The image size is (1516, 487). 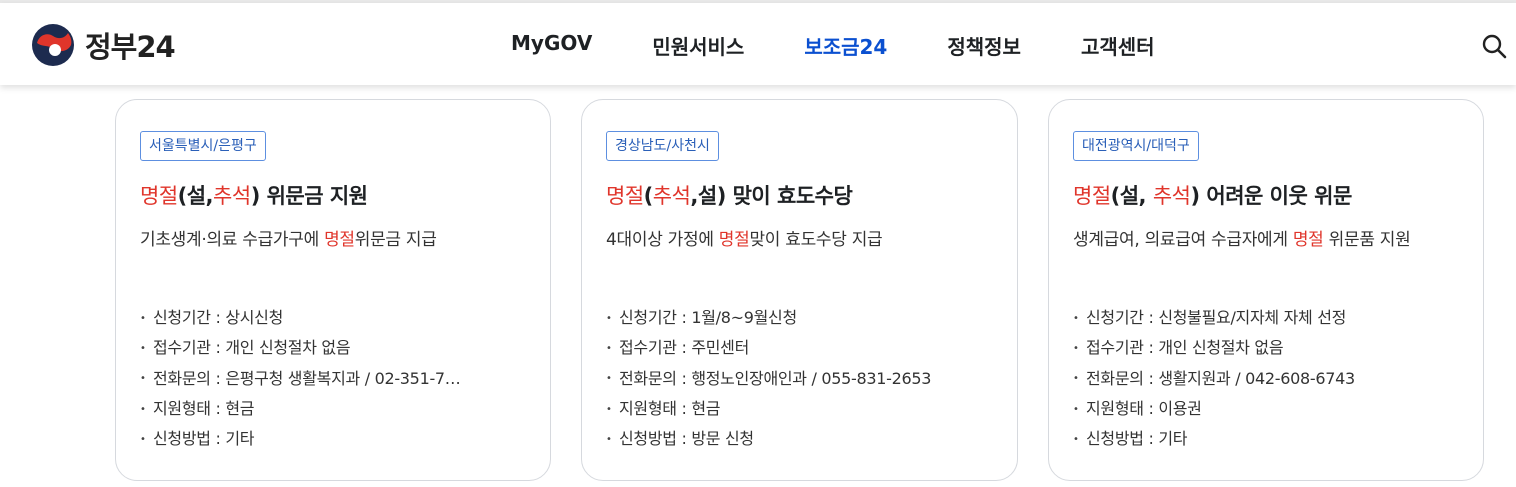 I want to click on card-description: 기초생계·의료 수급가구에 명절위문금 지급, so click(x=288, y=240).